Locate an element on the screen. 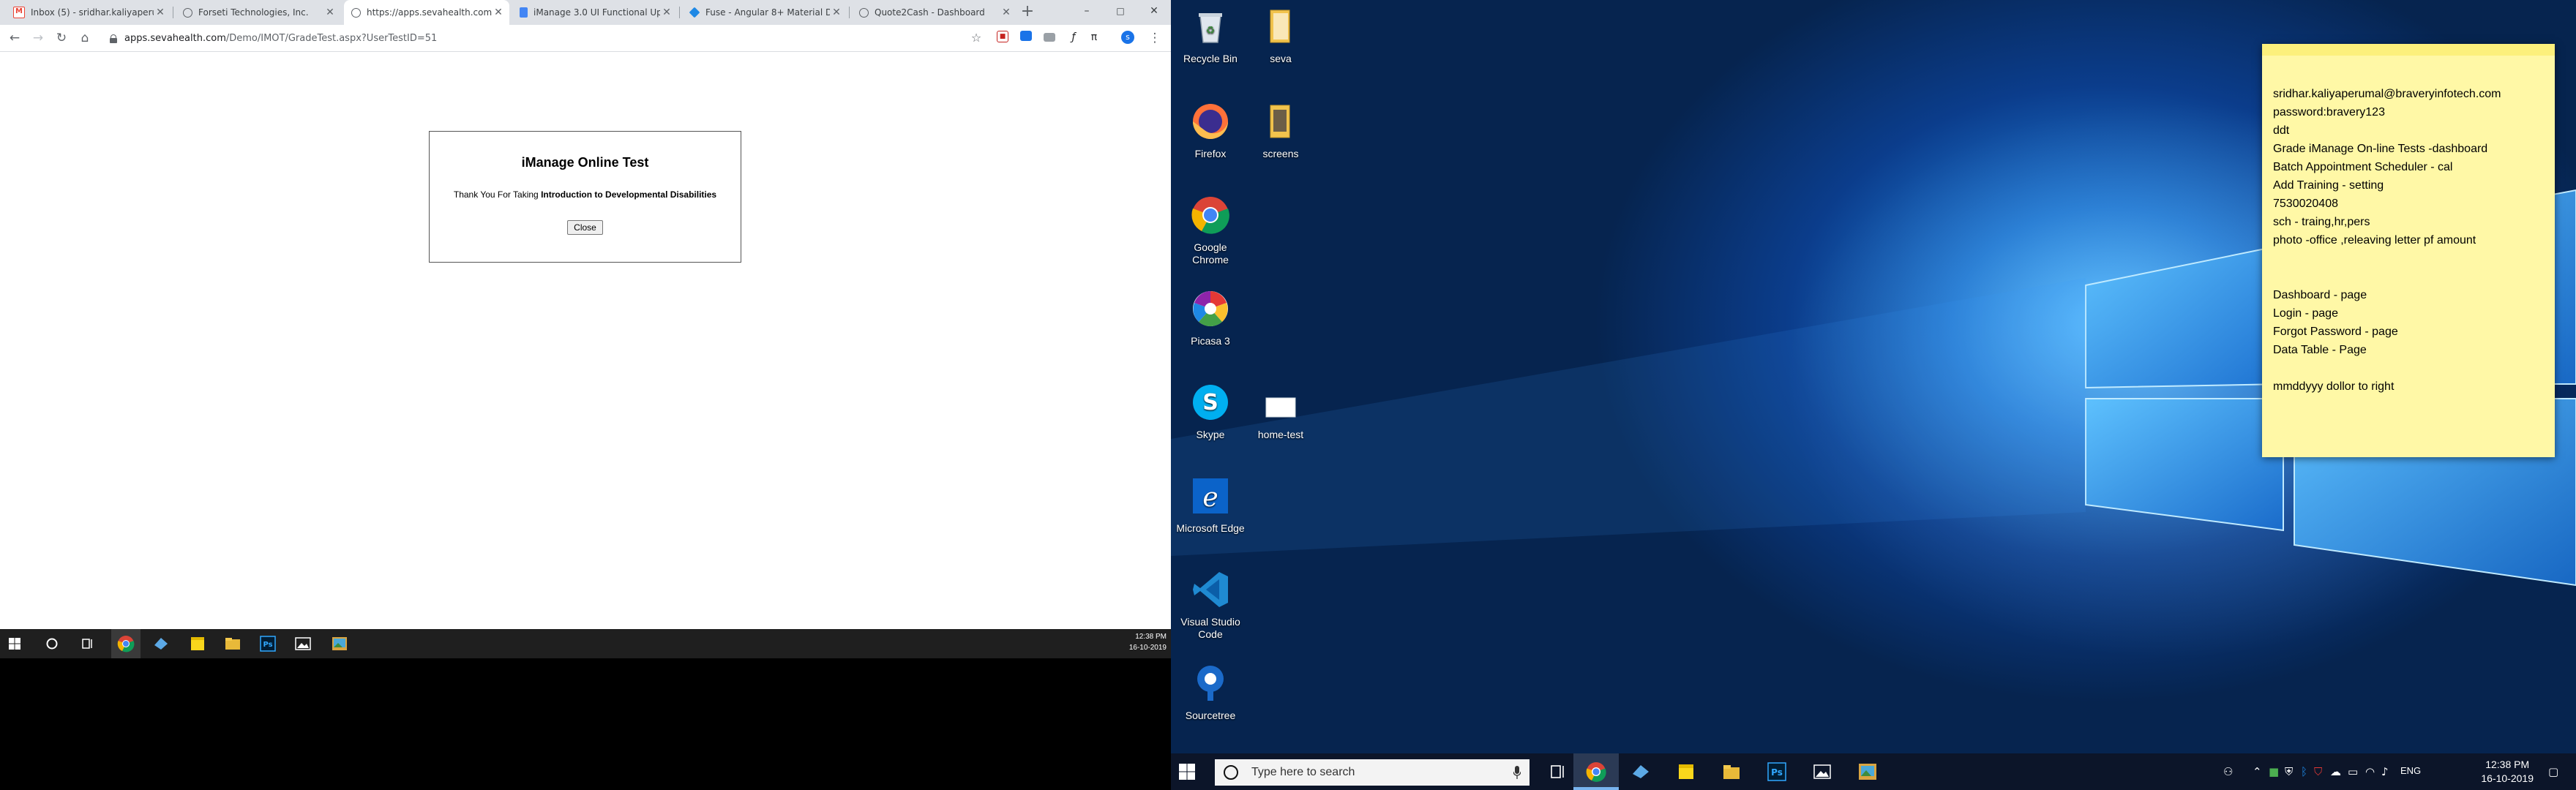  reload-icon: ↻ is located at coordinates (61, 38).